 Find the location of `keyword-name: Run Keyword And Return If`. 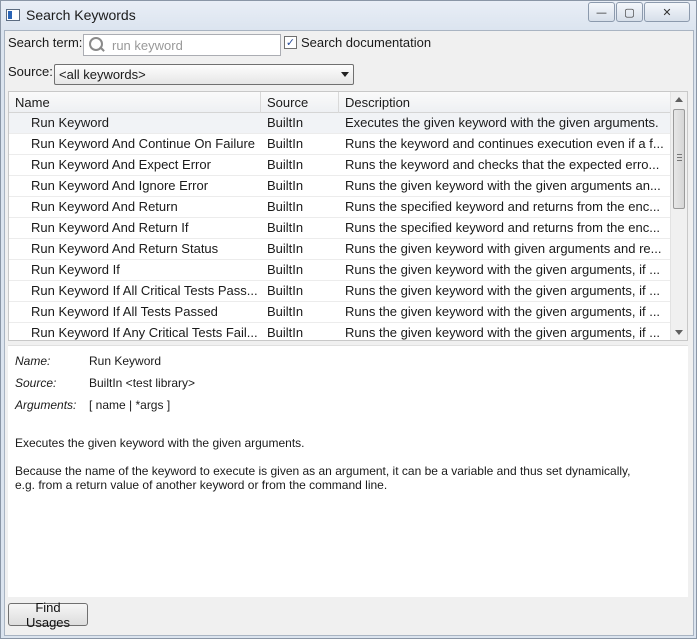

keyword-name: Run Keyword And Return If is located at coordinates (110, 227).